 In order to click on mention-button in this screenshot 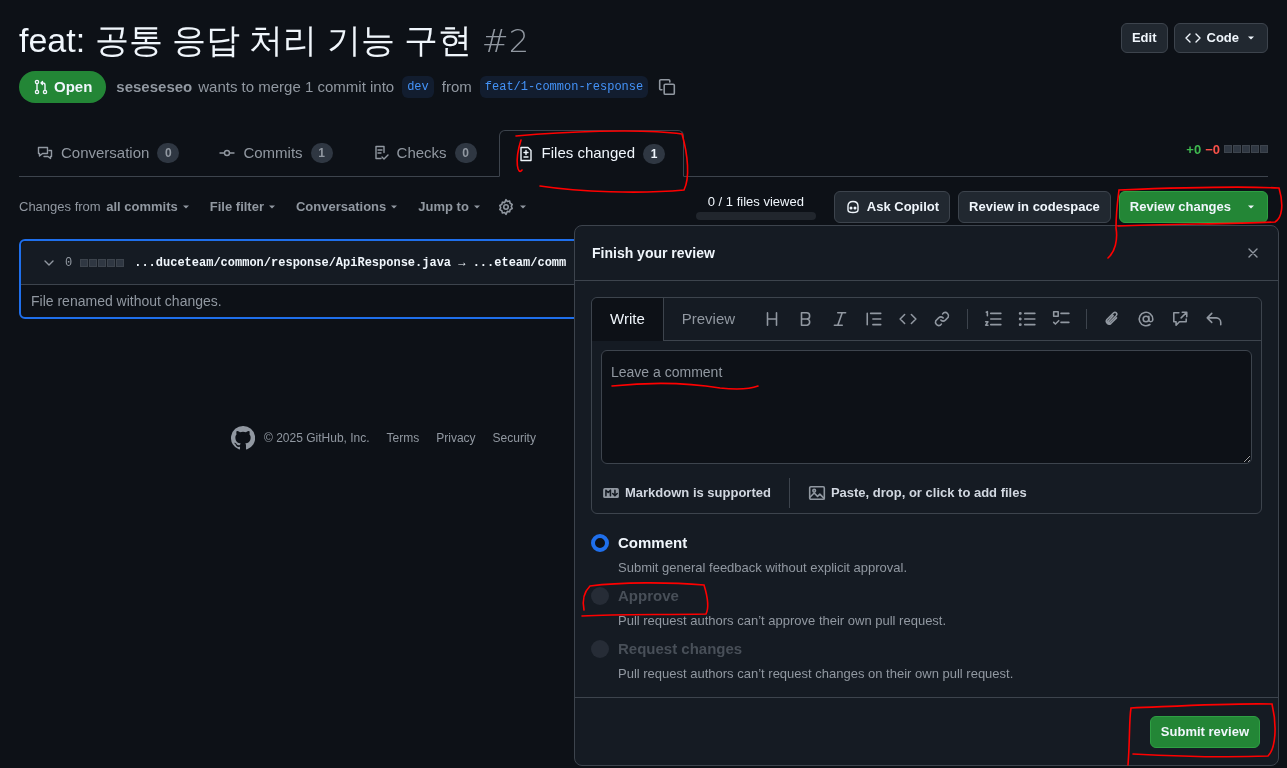, I will do `click(1146, 319)`.